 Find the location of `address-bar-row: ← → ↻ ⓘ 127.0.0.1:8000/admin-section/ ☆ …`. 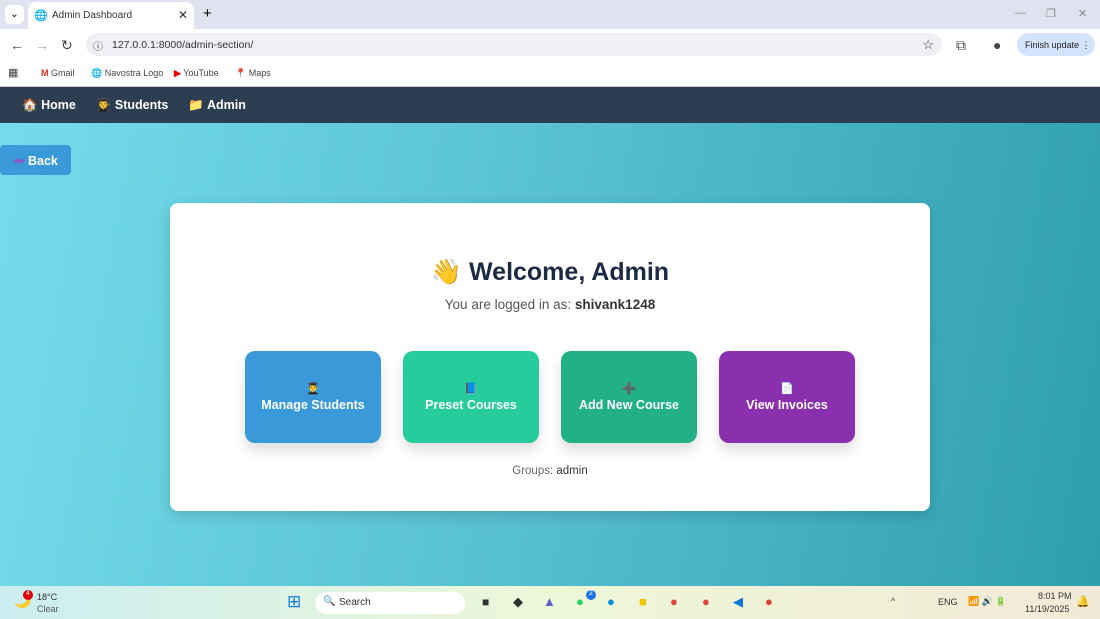

address-bar-row: ← → ↻ ⓘ 127.0.0.1:8000/admin-section/ ☆ … is located at coordinates (550, 44).